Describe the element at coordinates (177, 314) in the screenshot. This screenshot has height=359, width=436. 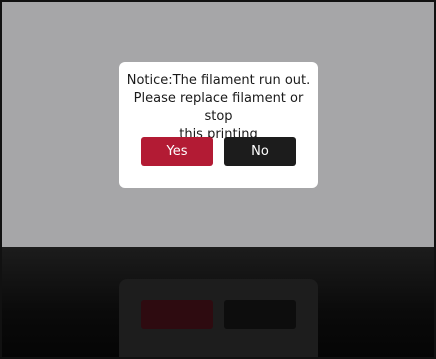
I see `reflected-yes-button` at that location.